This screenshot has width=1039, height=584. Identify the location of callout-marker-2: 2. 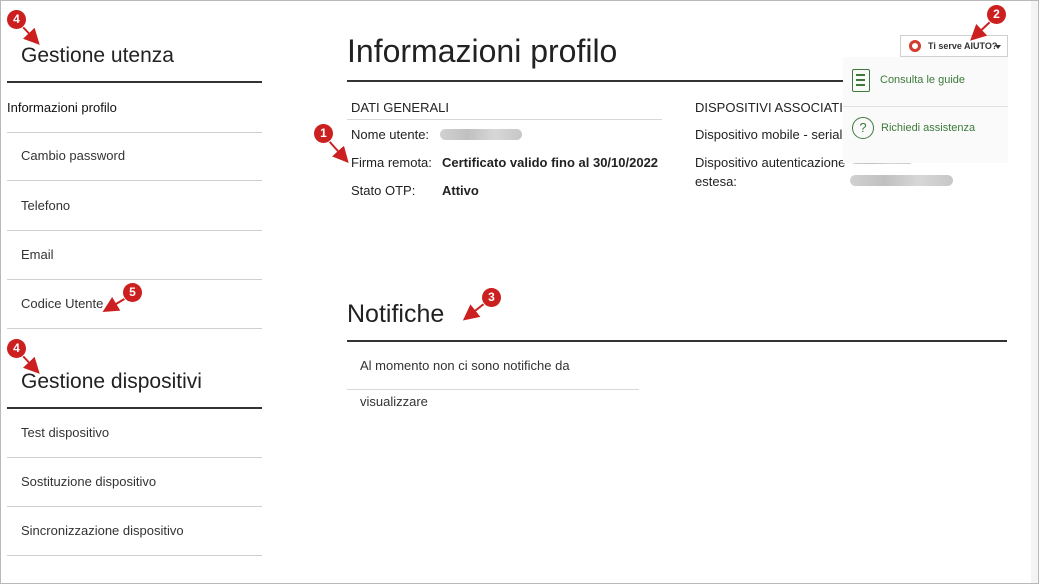
(996, 14).